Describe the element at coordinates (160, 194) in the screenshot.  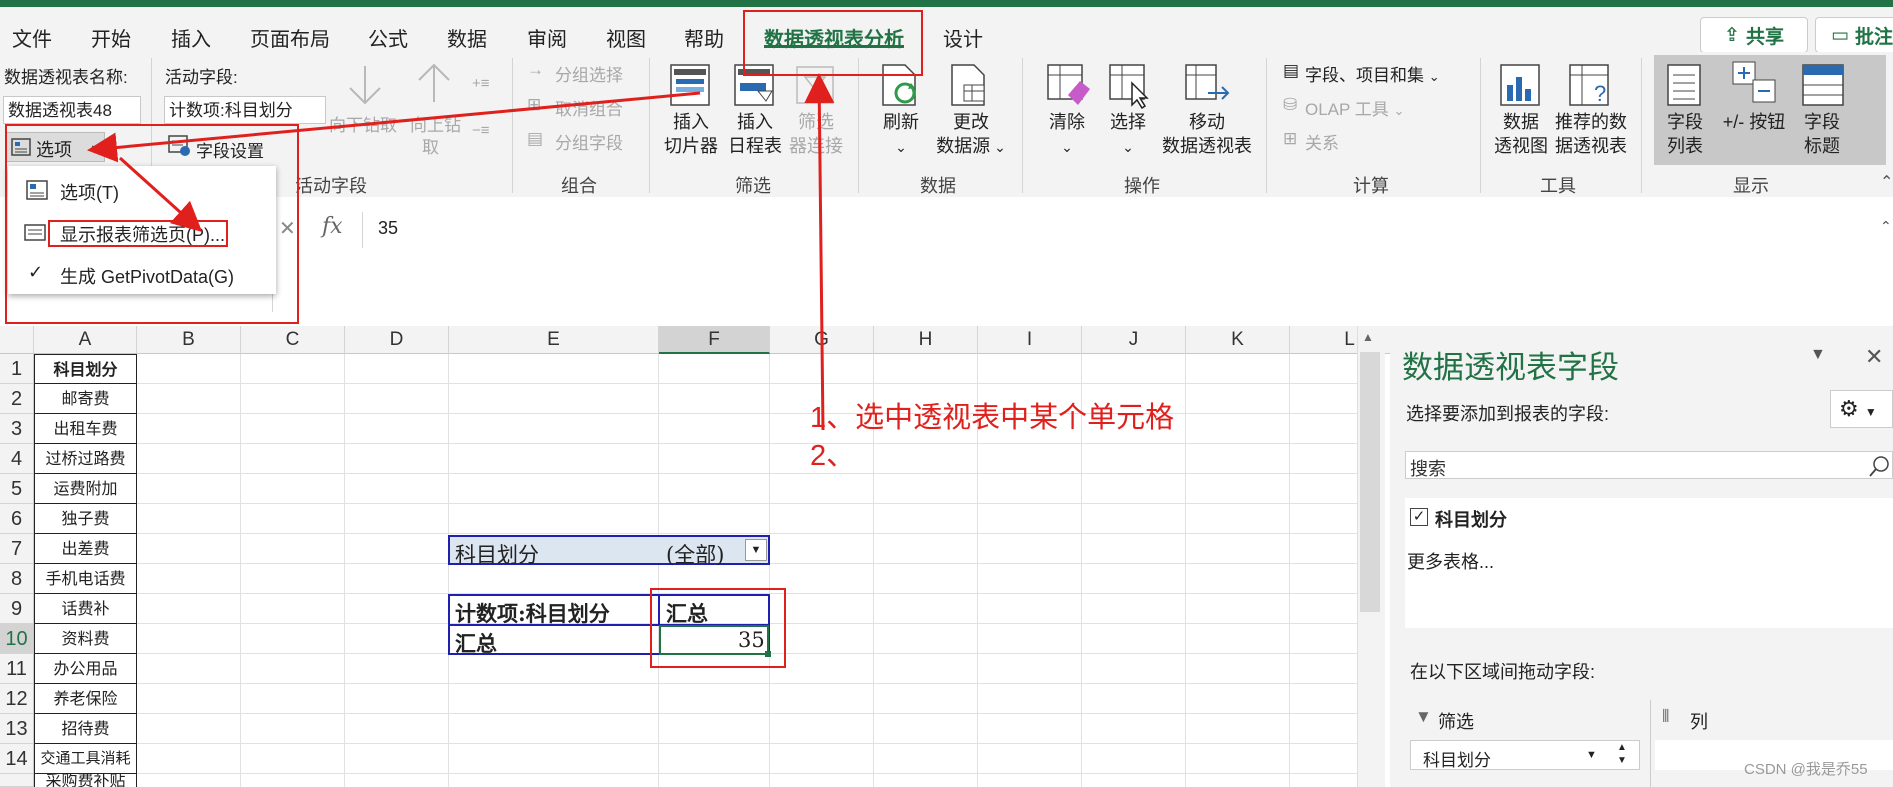
I see `arrow-to-menu-item` at that location.